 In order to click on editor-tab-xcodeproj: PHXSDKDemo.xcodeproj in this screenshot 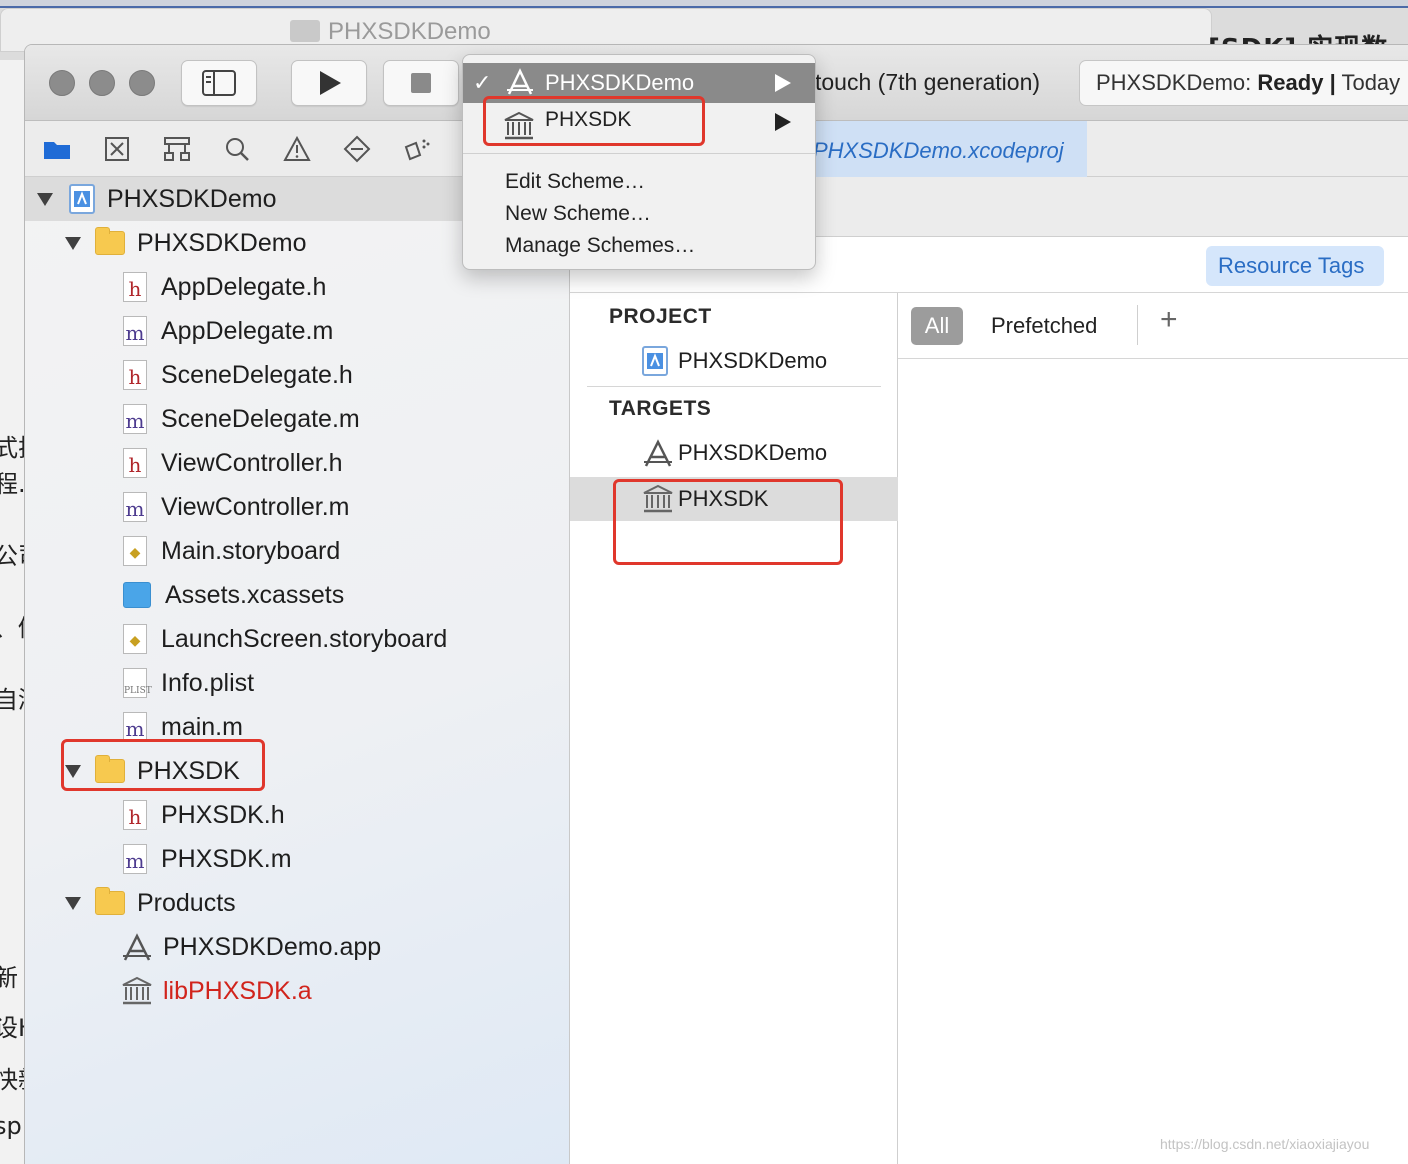, I will do `click(946, 149)`.